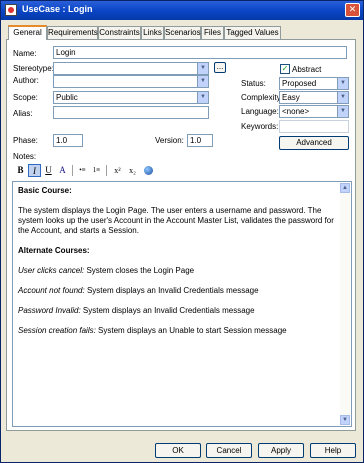 Image resolution: width=364 pixels, height=463 pixels. What do you see at coordinates (314, 126) in the screenshot?
I see `keywords-field` at bounding box center [314, 126].